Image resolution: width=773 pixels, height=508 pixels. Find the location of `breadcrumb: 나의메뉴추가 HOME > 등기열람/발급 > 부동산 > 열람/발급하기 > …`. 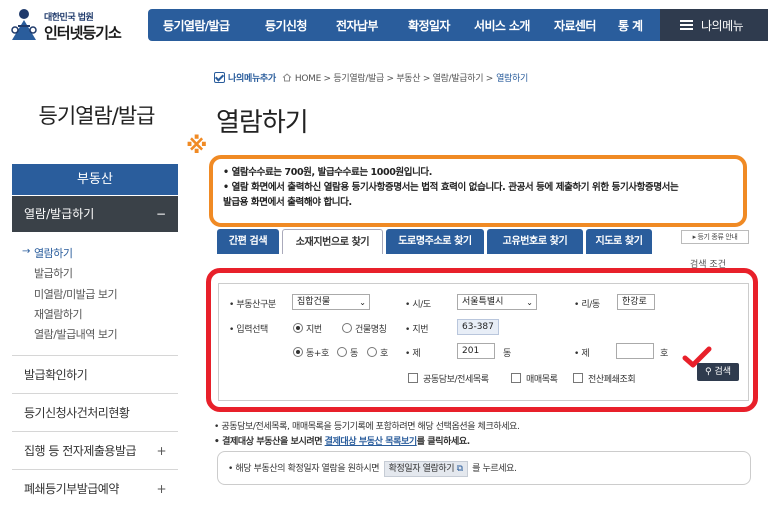

breadcrumb: 나의메뉴추가 HOME > 등기열람/발급 > 부동산 > 열람/발급하기 > … is located at coordinates (371, 77).